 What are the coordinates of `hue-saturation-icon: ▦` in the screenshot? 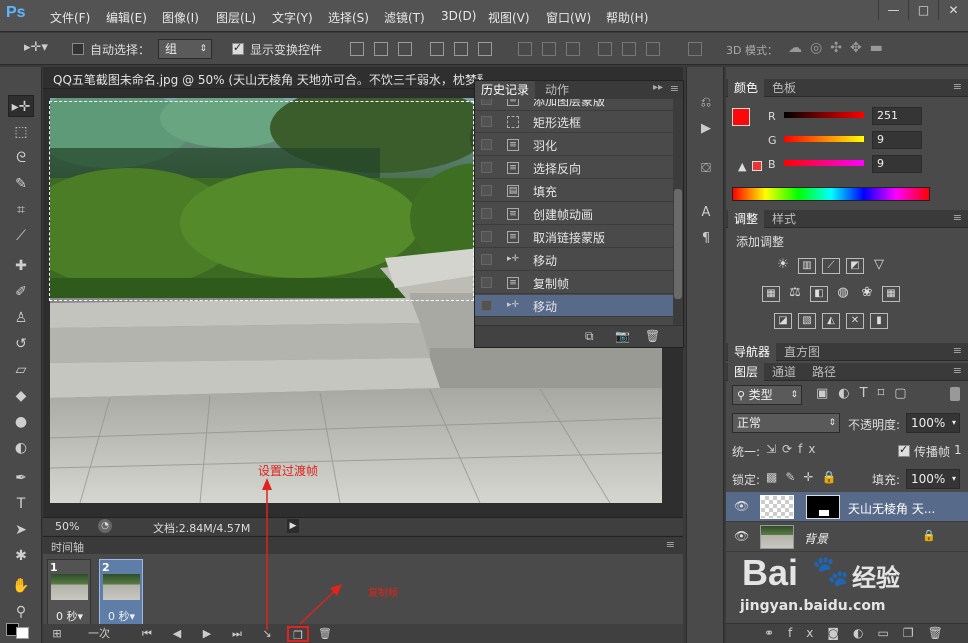 It's located at (771, 294).